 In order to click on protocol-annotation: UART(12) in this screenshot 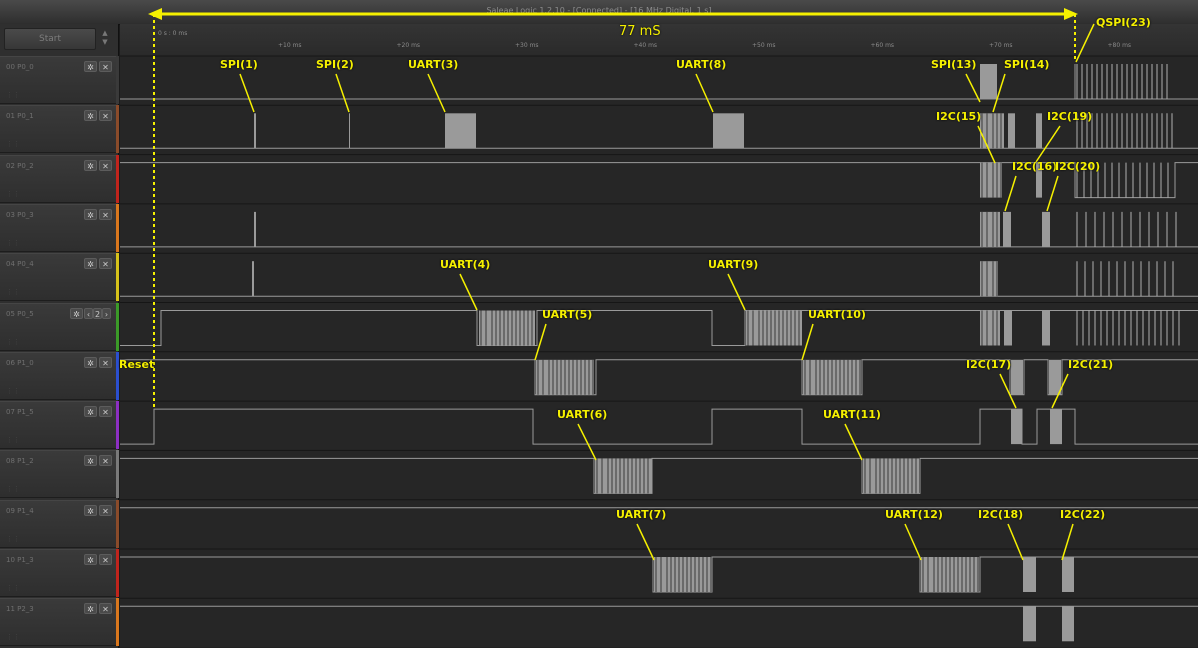, I will do `click(914, 514)`.